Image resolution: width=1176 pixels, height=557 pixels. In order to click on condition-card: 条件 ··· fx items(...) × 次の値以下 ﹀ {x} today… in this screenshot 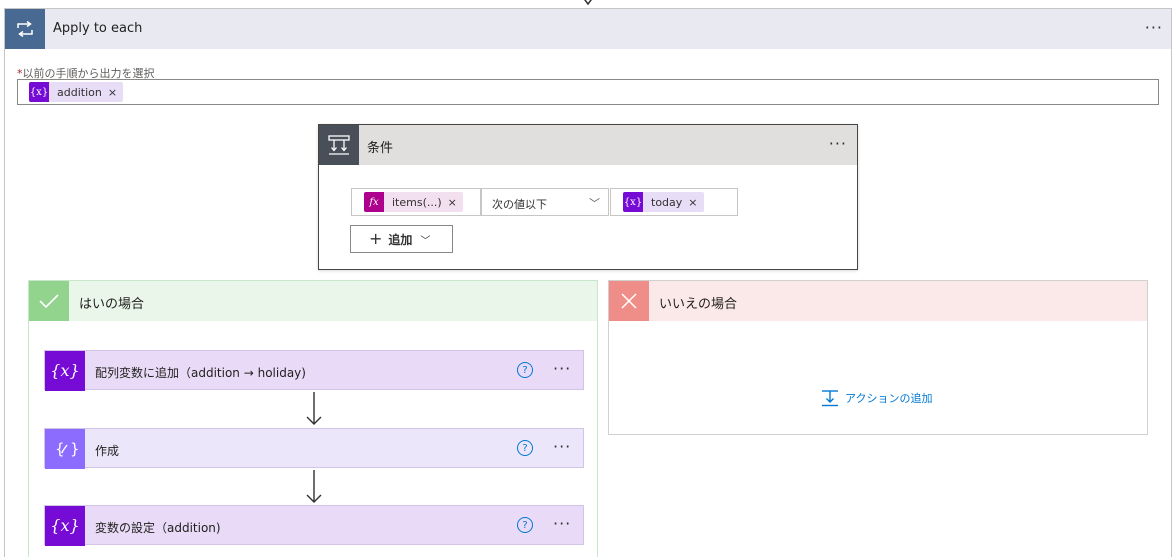, I will do `click(588, 197)`.